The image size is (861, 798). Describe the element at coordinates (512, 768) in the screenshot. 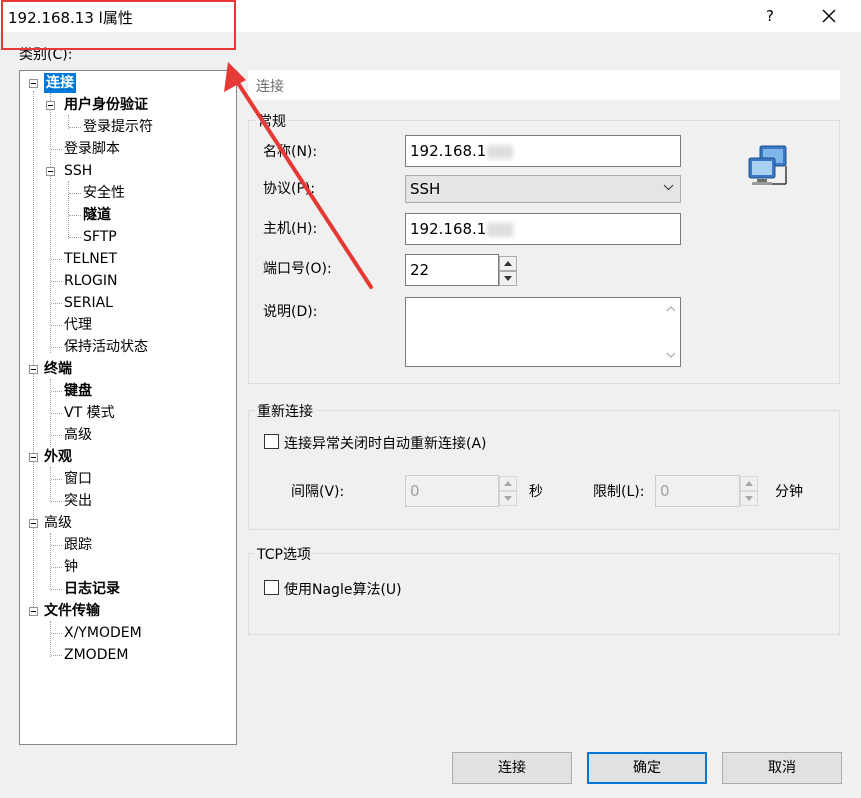

I see `connect-button: 连接` at that location.